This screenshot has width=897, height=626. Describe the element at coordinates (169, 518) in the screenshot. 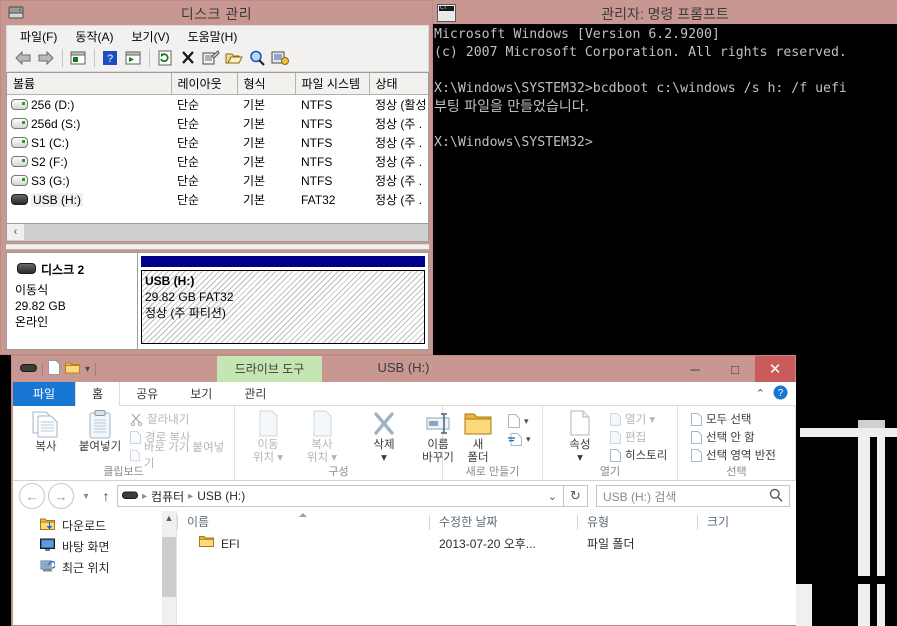

I see `scroll-up-button: ▲` at that location.